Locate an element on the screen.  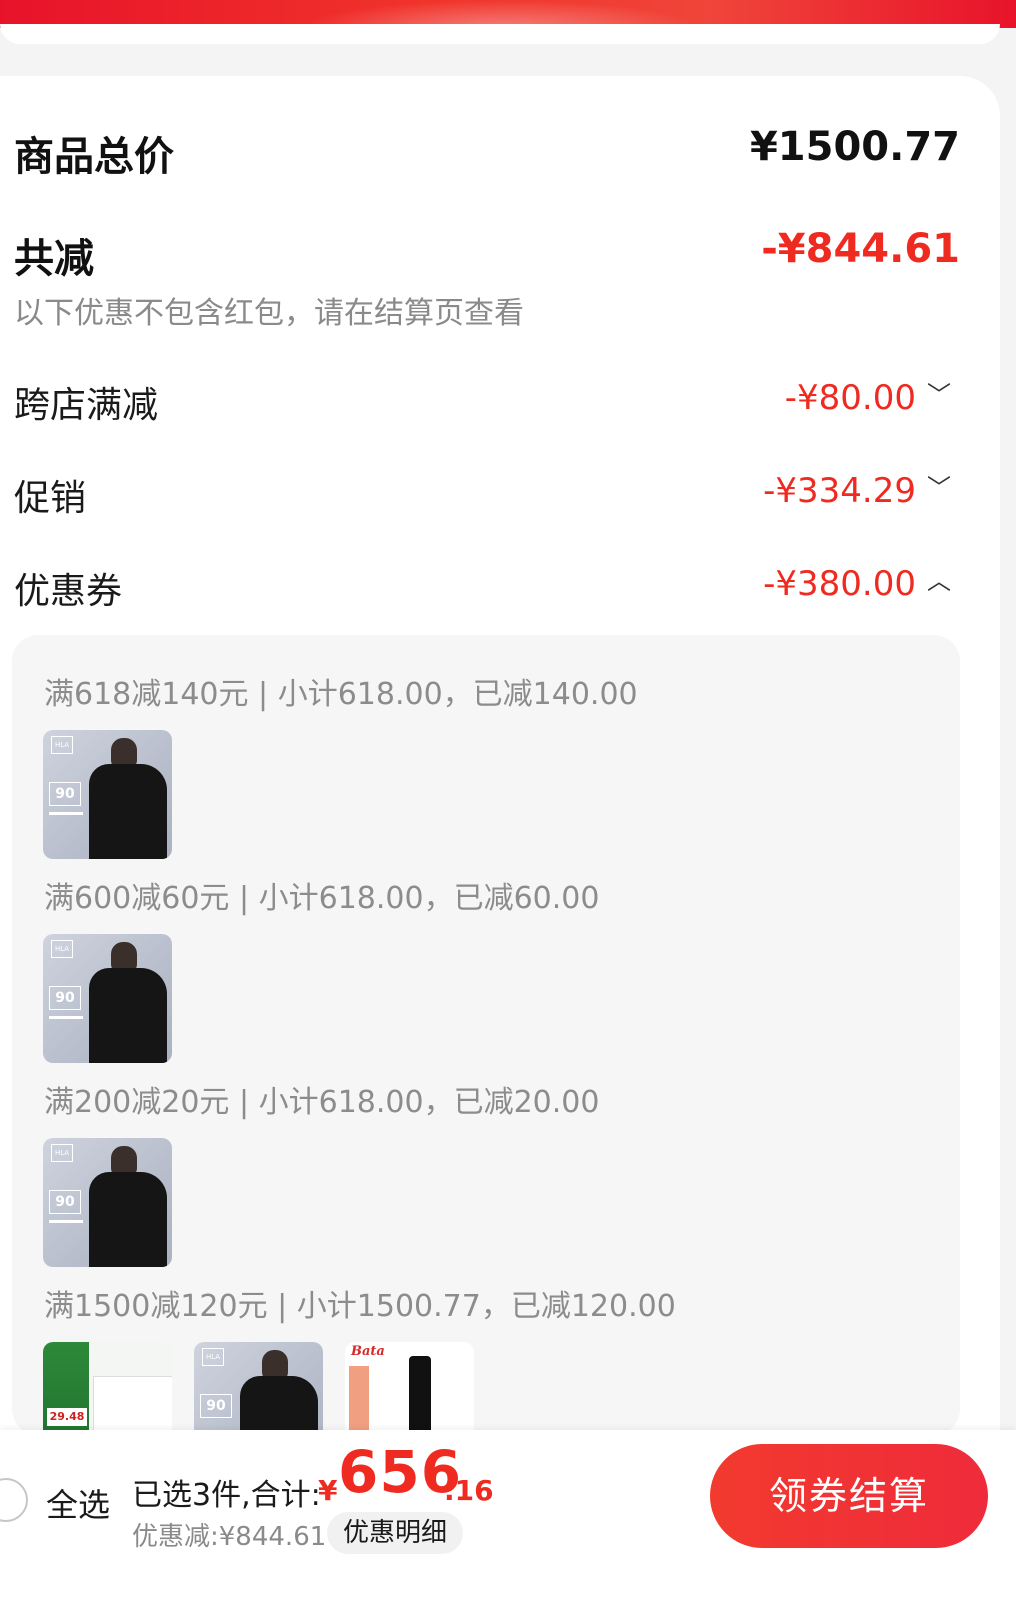
detail-row-promotion: 促销 -¥334.29 ﹀ is located at coordinates (484, 494).